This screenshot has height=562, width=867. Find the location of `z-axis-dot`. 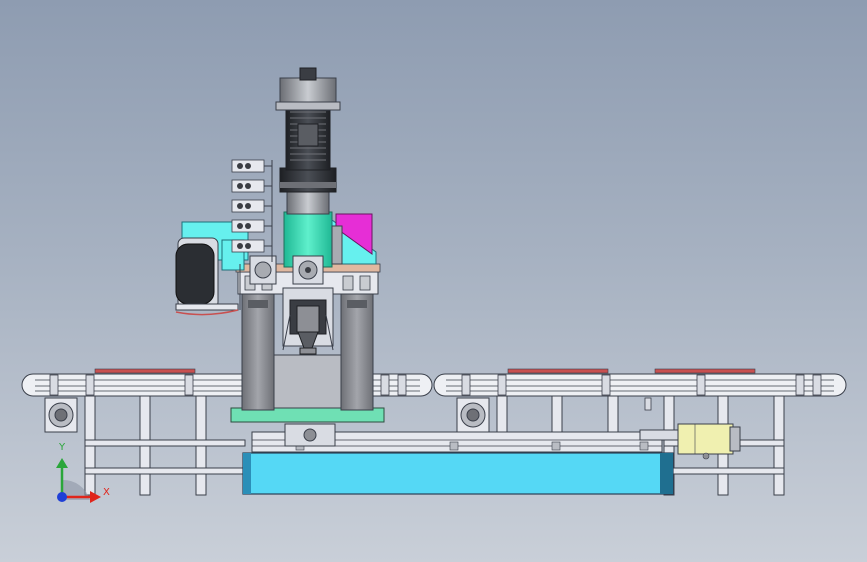

z-axis-dot is located at coordinates (62, 497).